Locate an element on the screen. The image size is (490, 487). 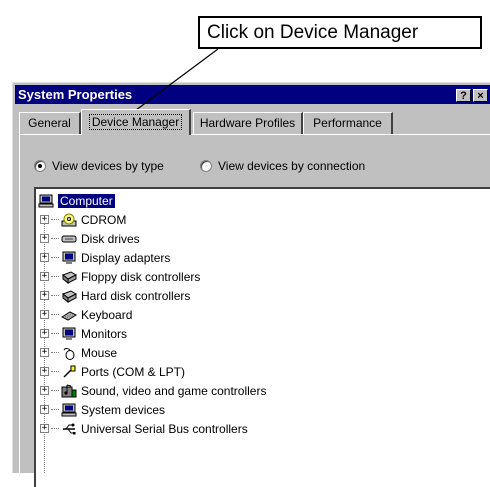
tree-item: + Universal Serial Bus controllers is located at coordinates (144, 428).